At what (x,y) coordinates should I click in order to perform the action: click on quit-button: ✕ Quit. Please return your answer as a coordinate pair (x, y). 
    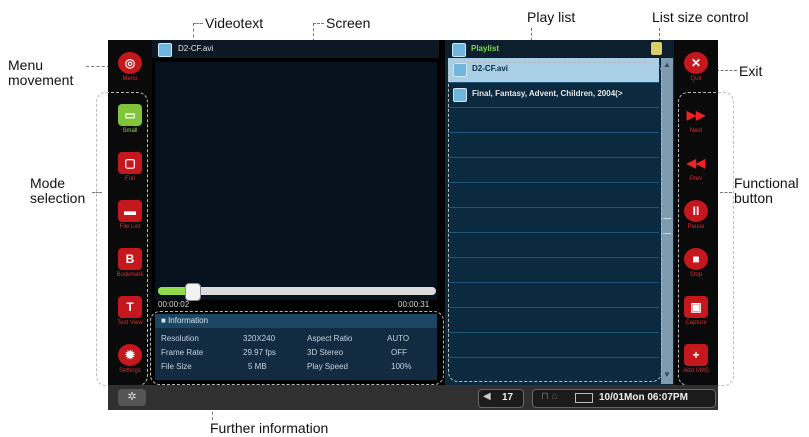
    Looking at the image, I should click on (696, 72).